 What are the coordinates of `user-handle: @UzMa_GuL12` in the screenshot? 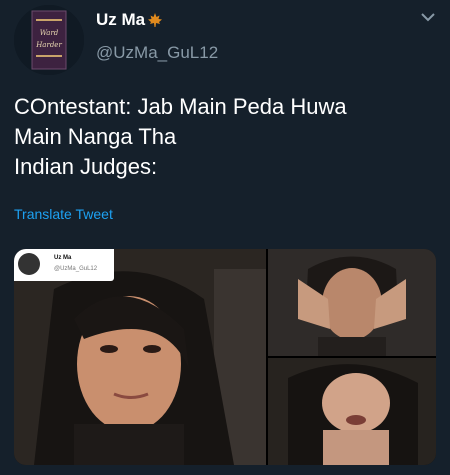 It's located at (157, 53).